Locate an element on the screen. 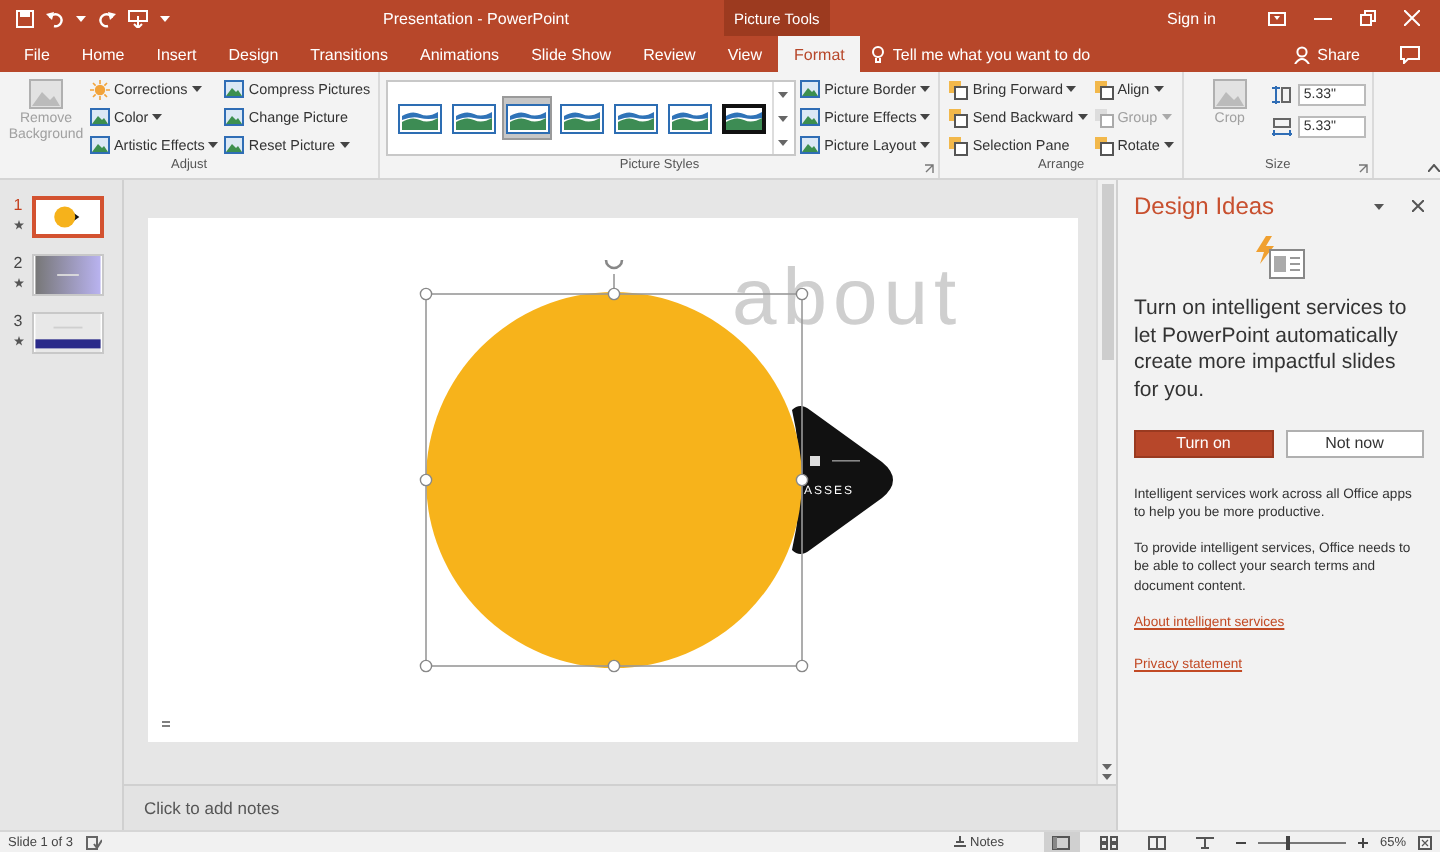 This screenshot has height=852, width=1440. slide-number: 3 is located at coordinates (18, 321).